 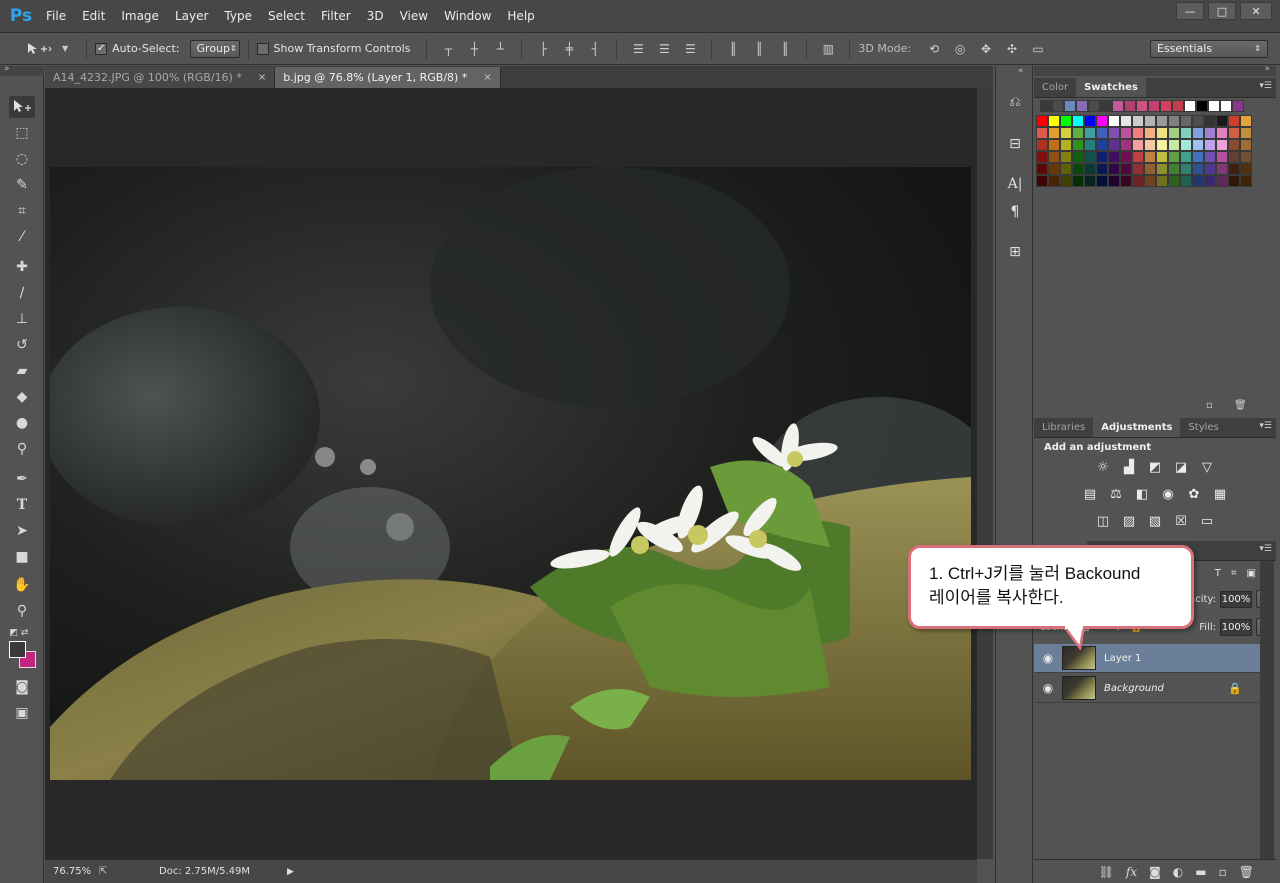 What do you see at coordinates (22, 479) in the screenshot?
I see `pen-tool-icon: ✒` at bounding box center [22, 479].